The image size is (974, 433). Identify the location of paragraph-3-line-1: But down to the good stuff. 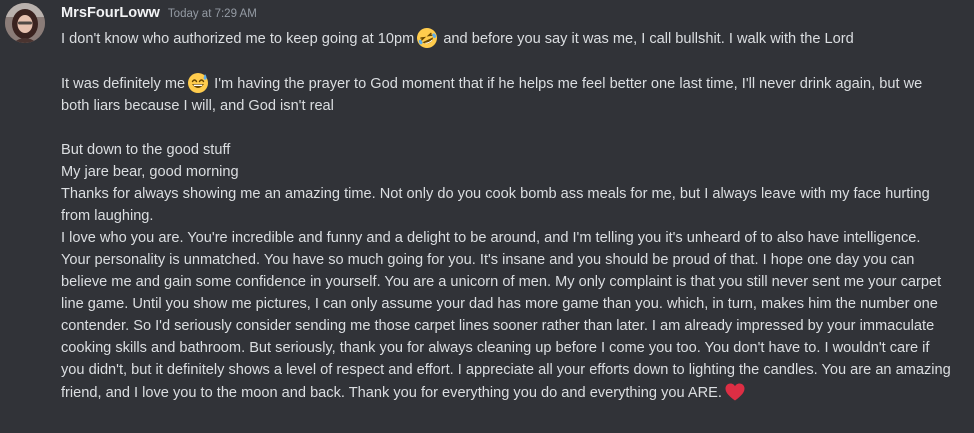
(146, 150).